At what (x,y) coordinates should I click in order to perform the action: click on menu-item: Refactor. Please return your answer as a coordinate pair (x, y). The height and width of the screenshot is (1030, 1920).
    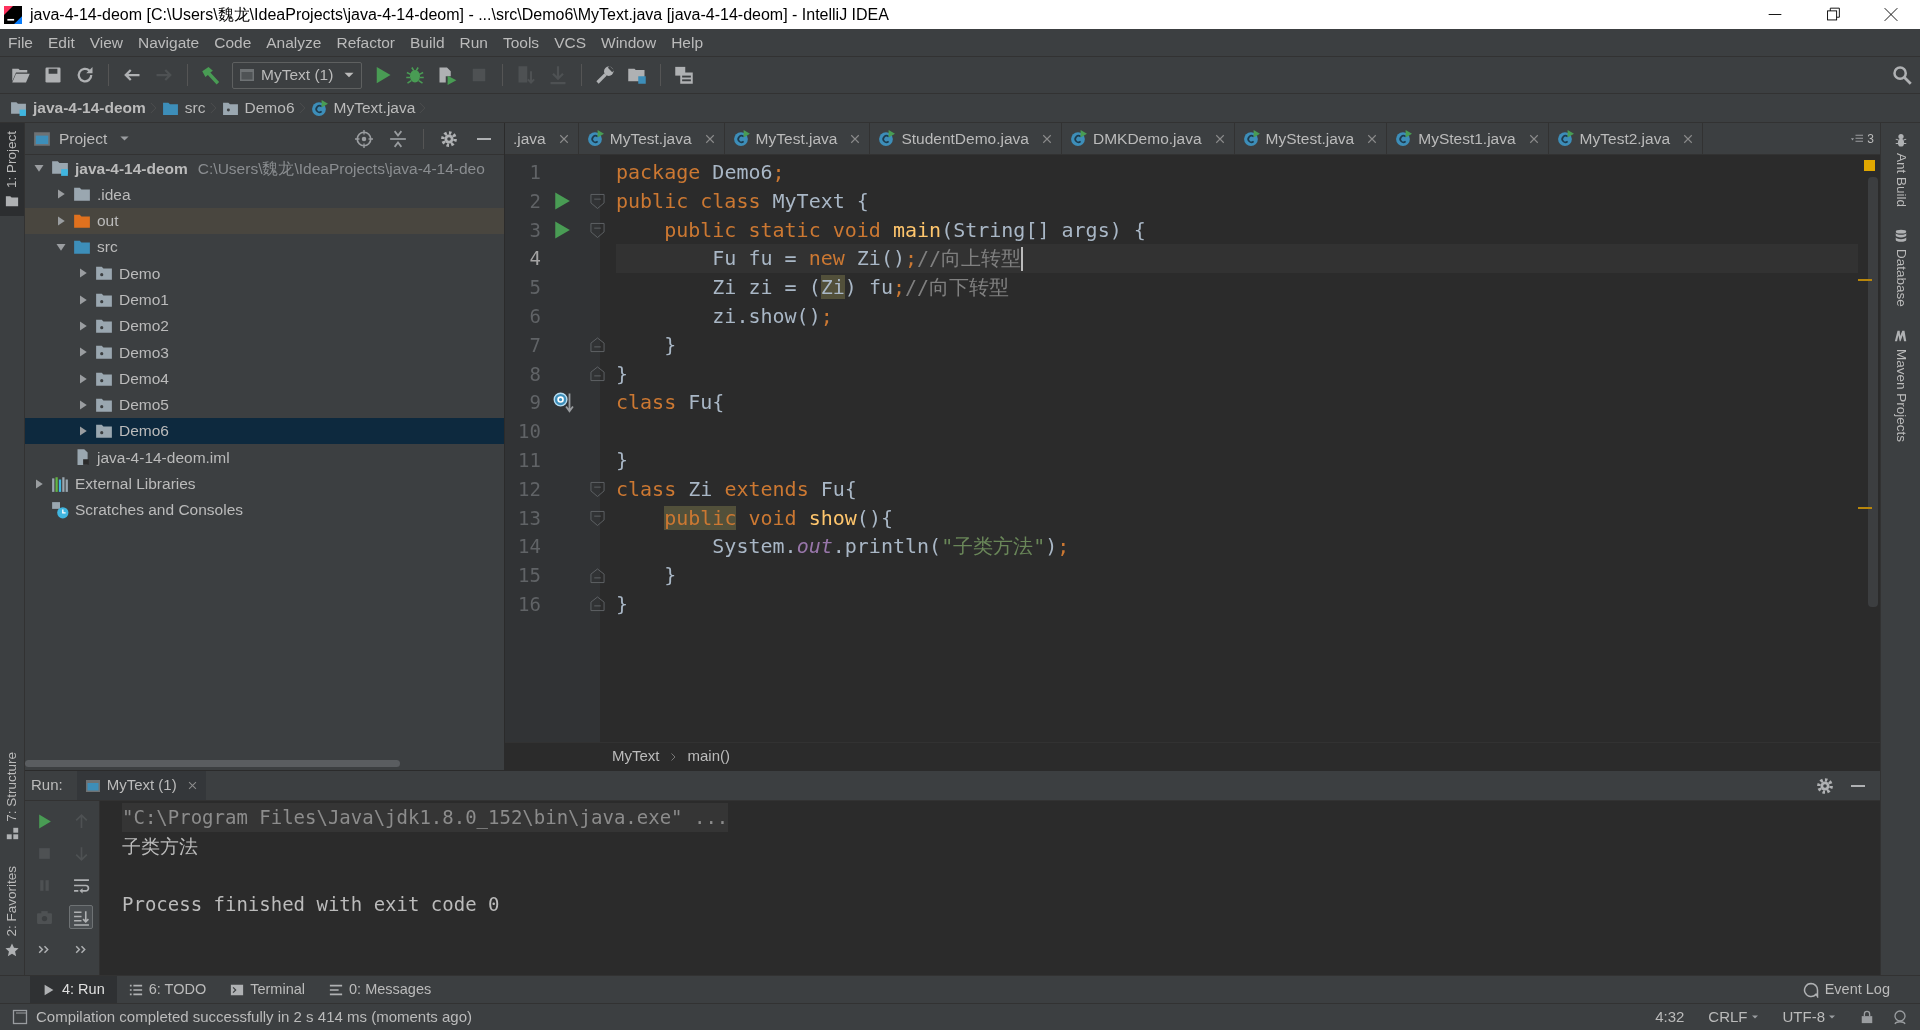
    Looking at the image, I should click on (366, 42).